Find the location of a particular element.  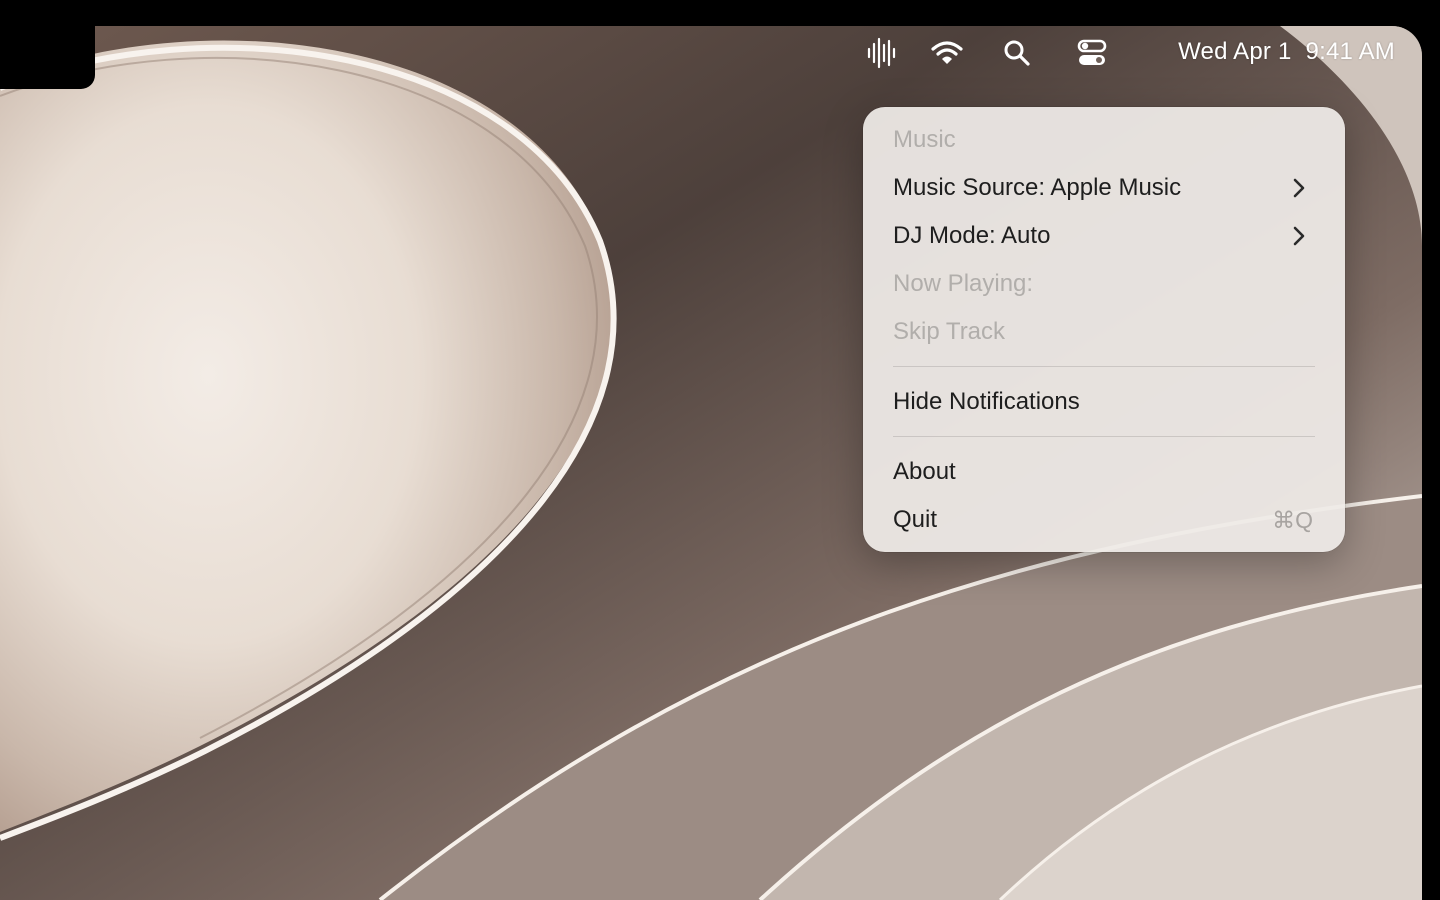

menu-item-label: DJ Mode: Auto is located at coordinates (972, 235).